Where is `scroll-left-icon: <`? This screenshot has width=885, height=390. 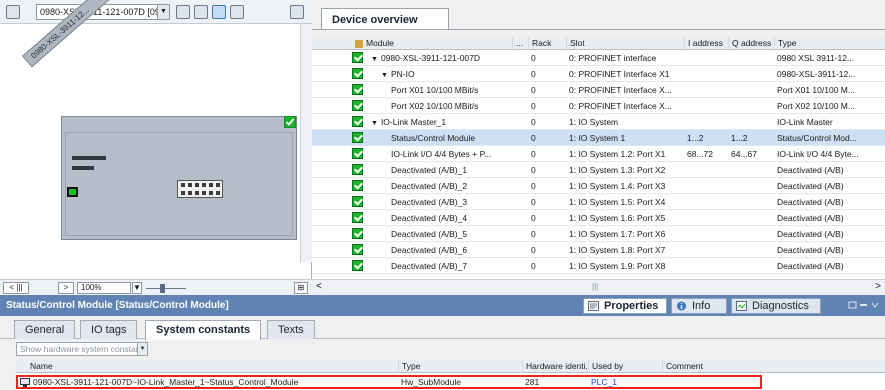 scroll-left-icon: < is located at coordinates (319, 286).